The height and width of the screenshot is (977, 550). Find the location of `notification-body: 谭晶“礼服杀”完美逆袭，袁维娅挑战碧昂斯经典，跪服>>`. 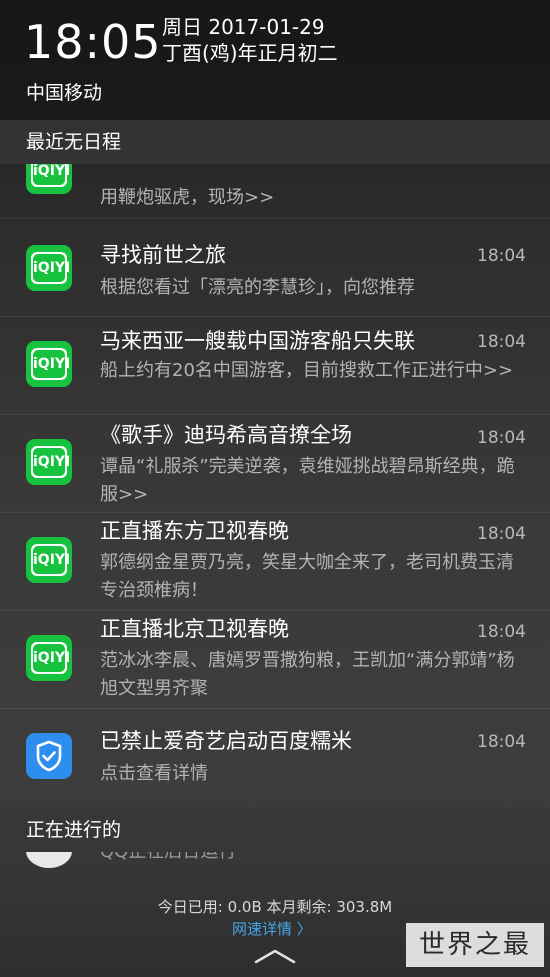

notification-body: 谭晶“礼服杀”完美逆袭，袁维娅挑战碧昂斯经典，跪服>> is located at coordinates (307, 480).